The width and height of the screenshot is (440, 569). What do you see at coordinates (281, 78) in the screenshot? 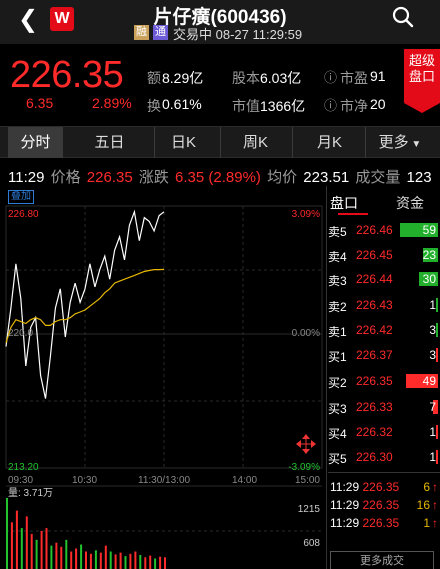
I see `share-capital-value: 6.03亿` at bounding box center [281, 78].